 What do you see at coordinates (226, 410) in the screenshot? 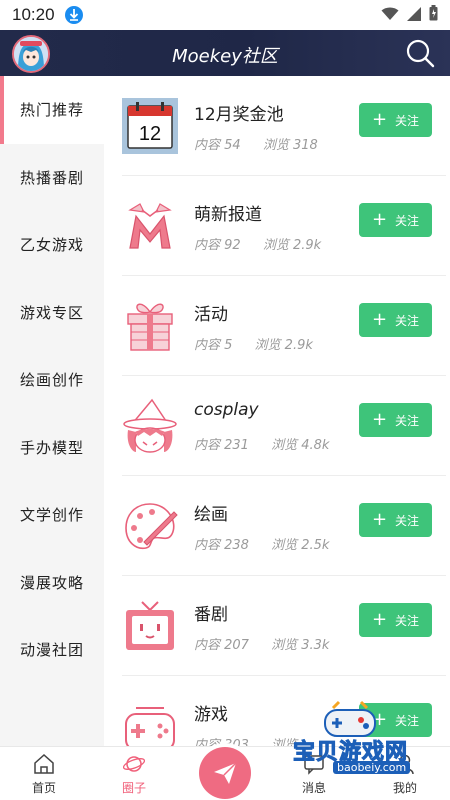
I see `circle-title: cosplay` at bounding box center [226, 410].